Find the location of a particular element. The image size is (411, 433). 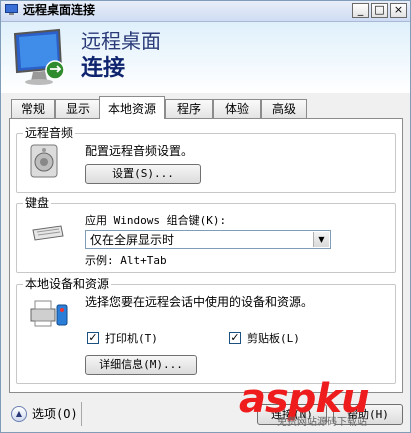

devices-icon is located at coordinates (49, 313).